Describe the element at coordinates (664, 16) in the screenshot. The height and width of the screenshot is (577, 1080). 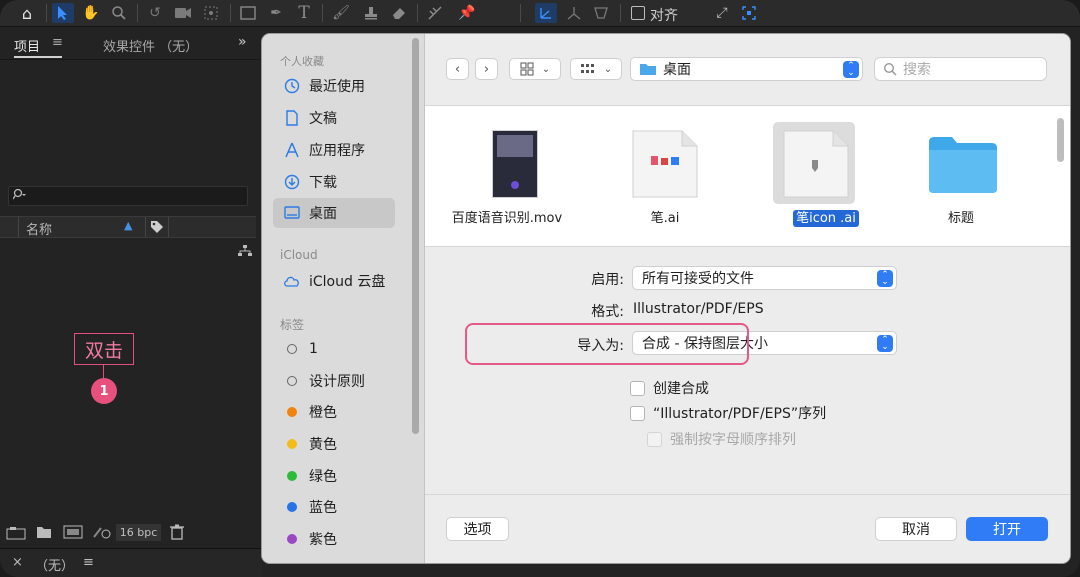
I see `snap-label: 对齐` at that location.